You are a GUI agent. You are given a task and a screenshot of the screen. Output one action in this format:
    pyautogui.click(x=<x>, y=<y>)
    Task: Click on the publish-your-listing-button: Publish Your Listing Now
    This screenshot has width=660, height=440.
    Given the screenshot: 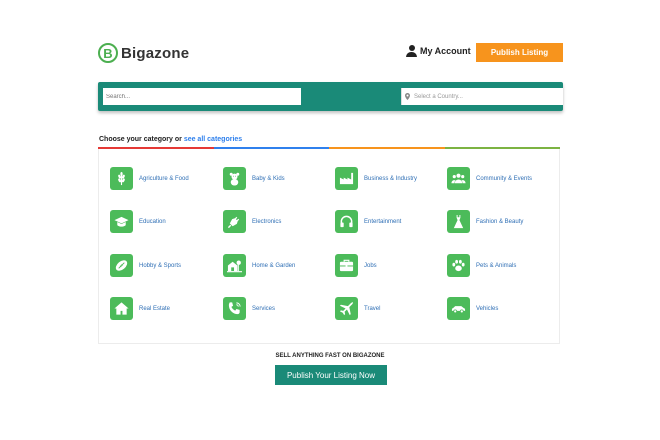 What is the action you would take?
    pyautogui.click(x=331, y=375)
    